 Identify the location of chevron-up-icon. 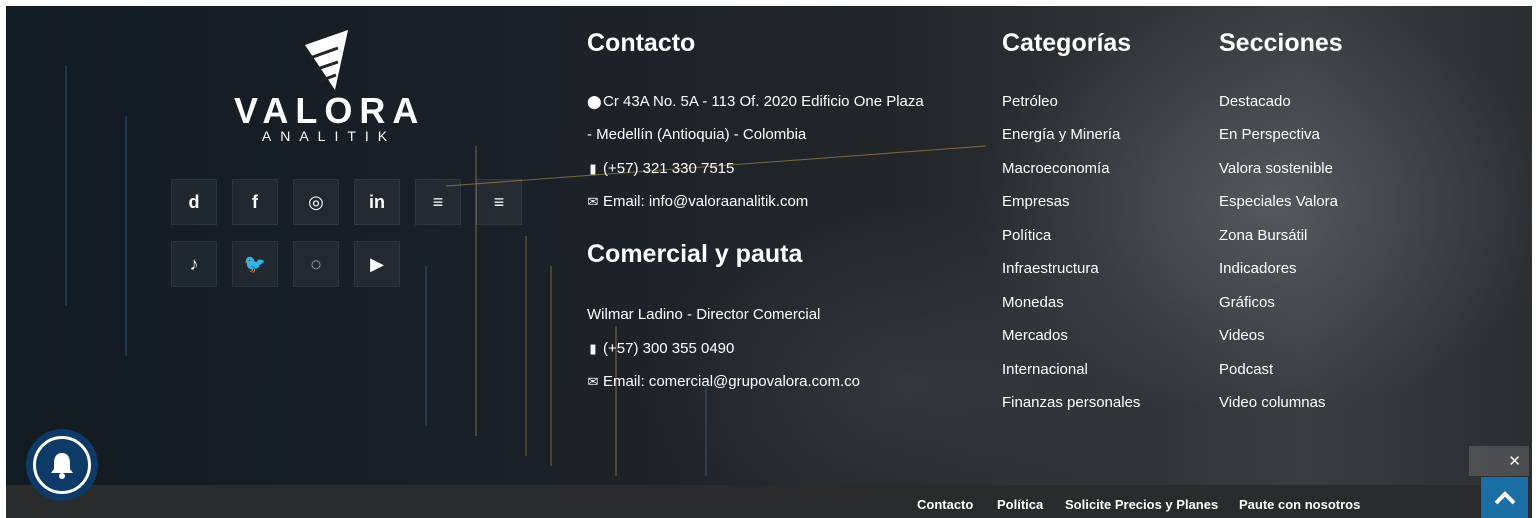
(1504, 497).